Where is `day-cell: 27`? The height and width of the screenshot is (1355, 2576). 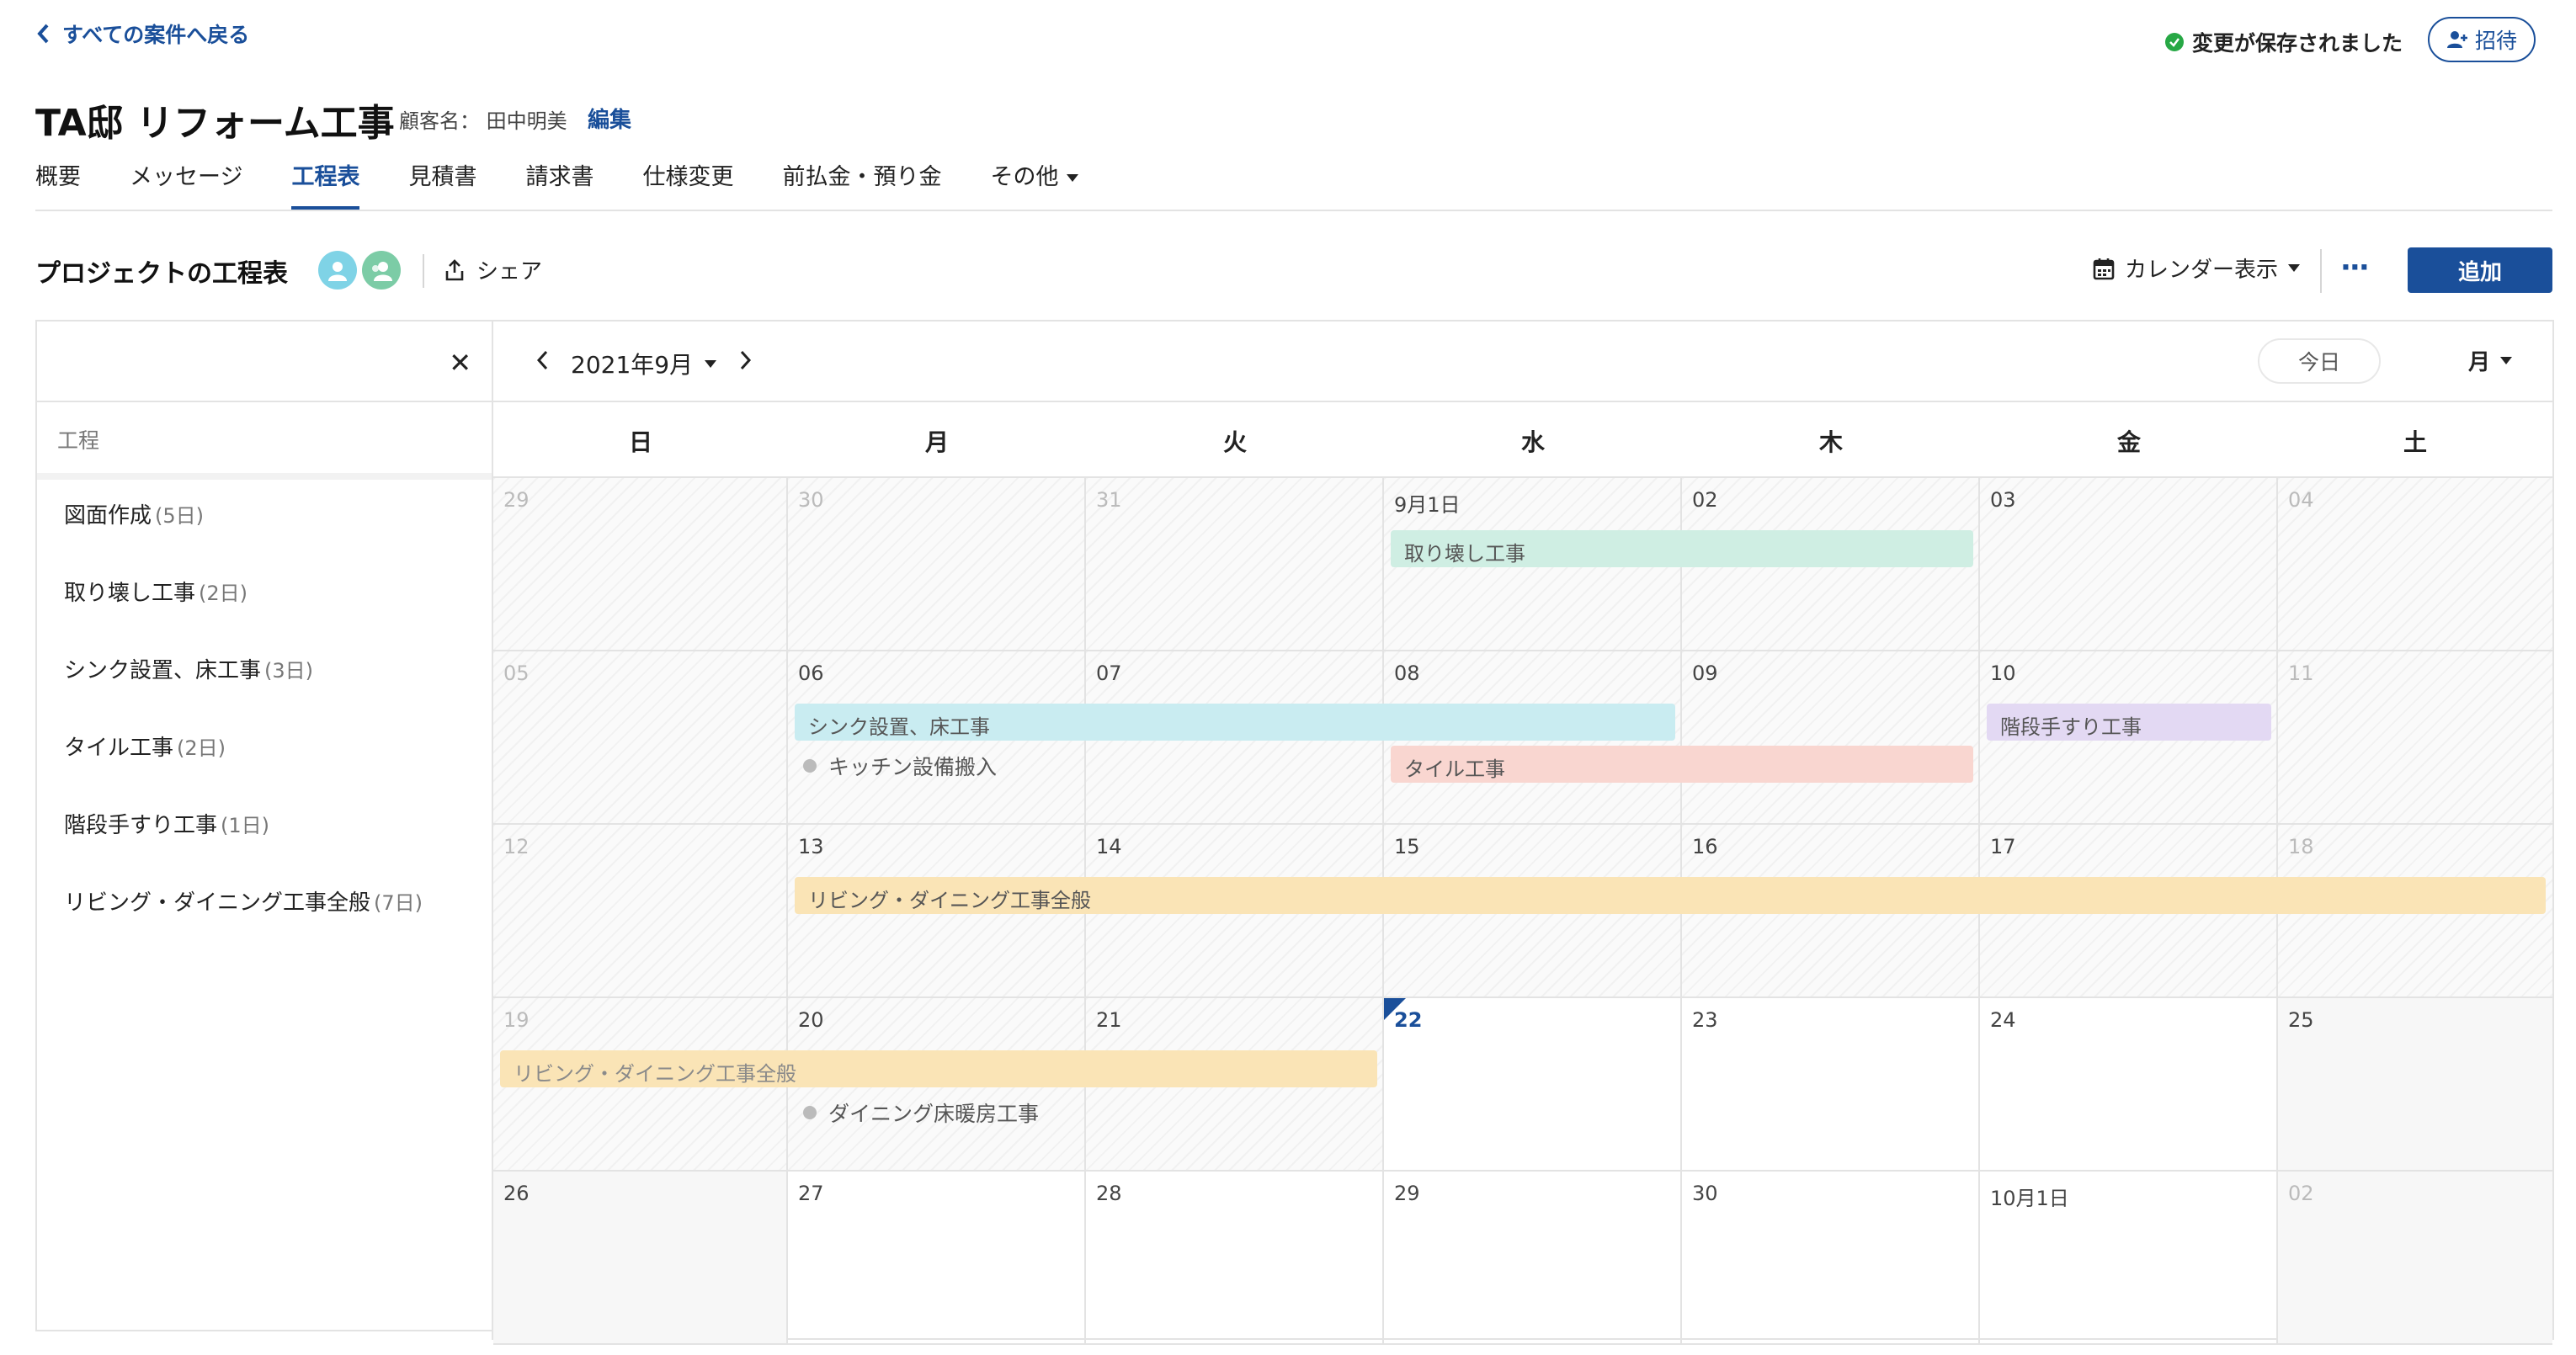 day-cell: 27 is located at coordinates (937, 1258).